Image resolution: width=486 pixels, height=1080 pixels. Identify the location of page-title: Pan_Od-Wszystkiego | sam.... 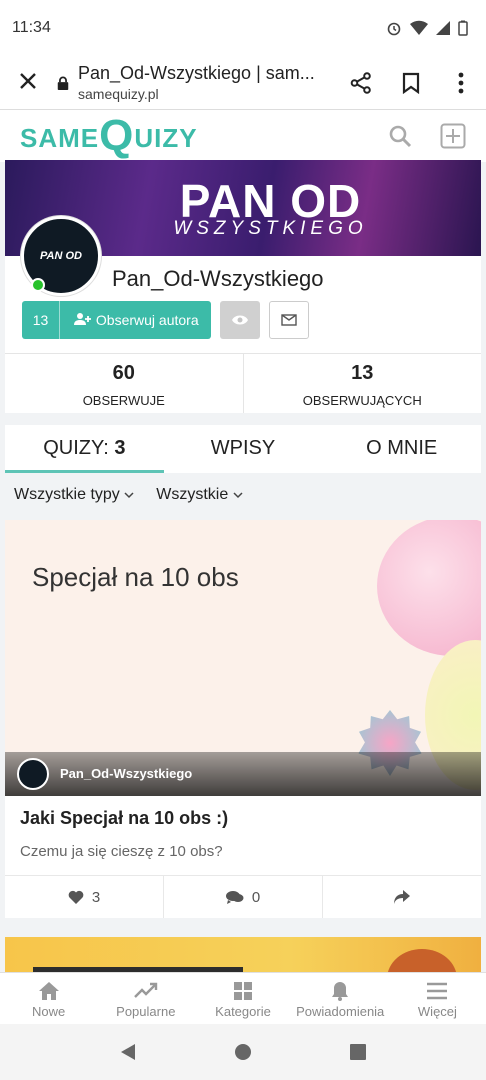
(196, 73).